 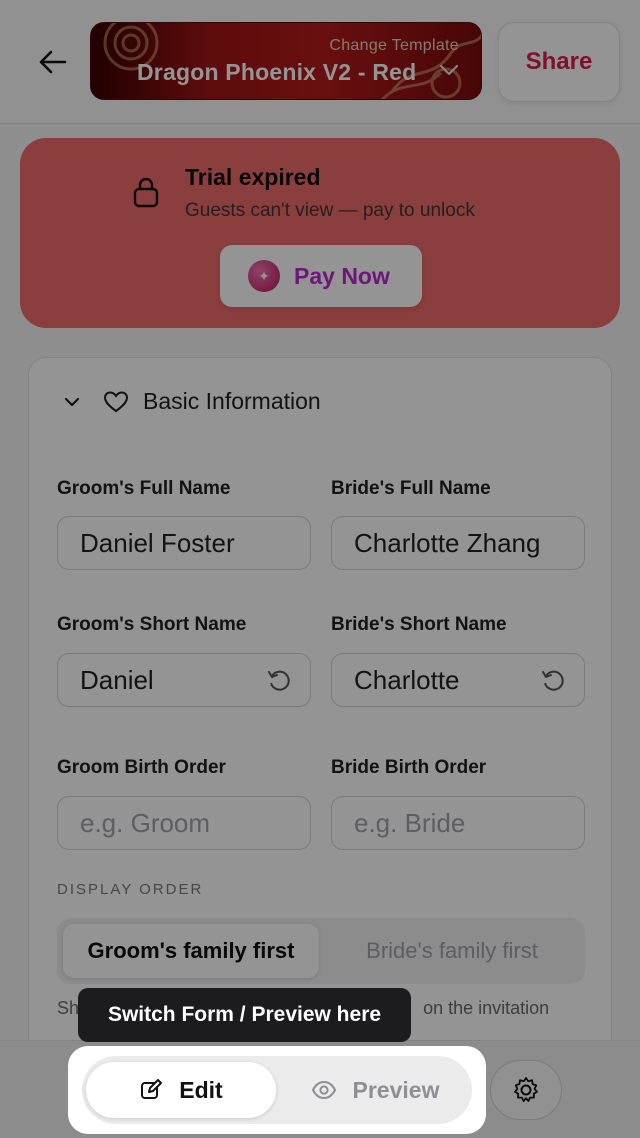 What do you see at coordinates (324, 1090) in the screenshot?
I see `eye-icon` at bounding box center [324, 1090].